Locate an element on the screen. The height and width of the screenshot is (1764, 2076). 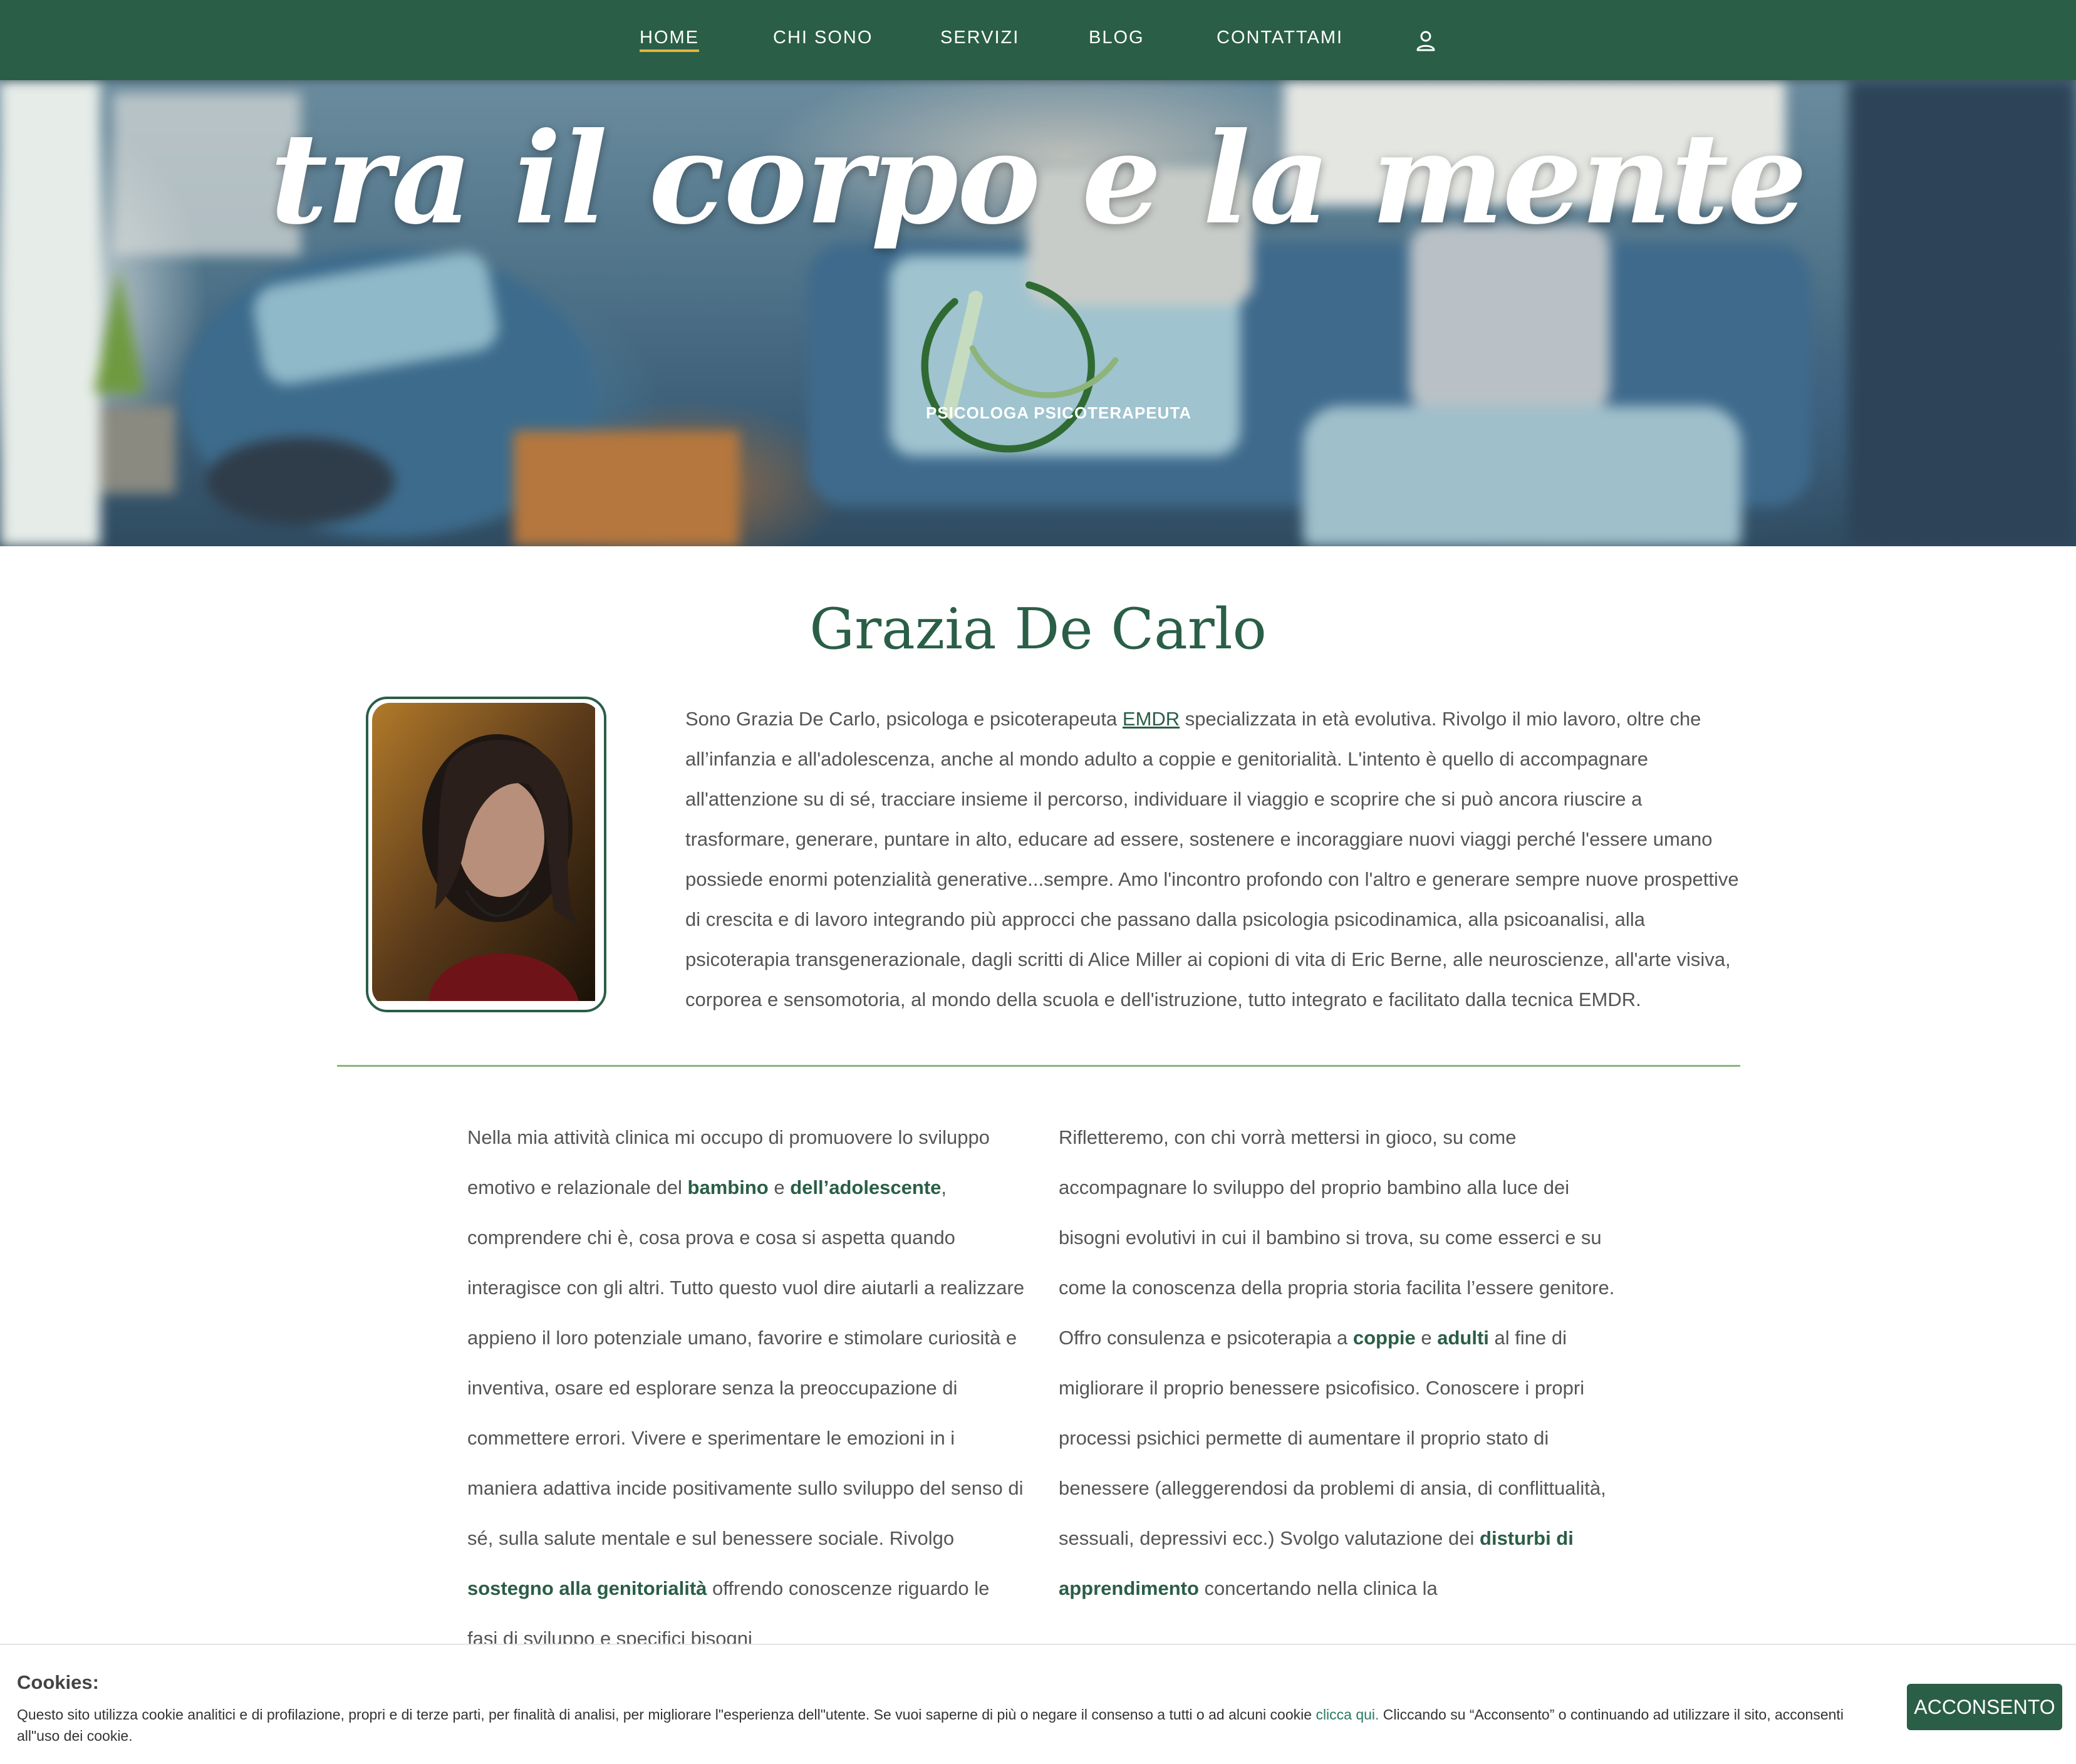
highlight-genitorialita: sostegno alla genitorialità is located at coordinates (587, 1588).